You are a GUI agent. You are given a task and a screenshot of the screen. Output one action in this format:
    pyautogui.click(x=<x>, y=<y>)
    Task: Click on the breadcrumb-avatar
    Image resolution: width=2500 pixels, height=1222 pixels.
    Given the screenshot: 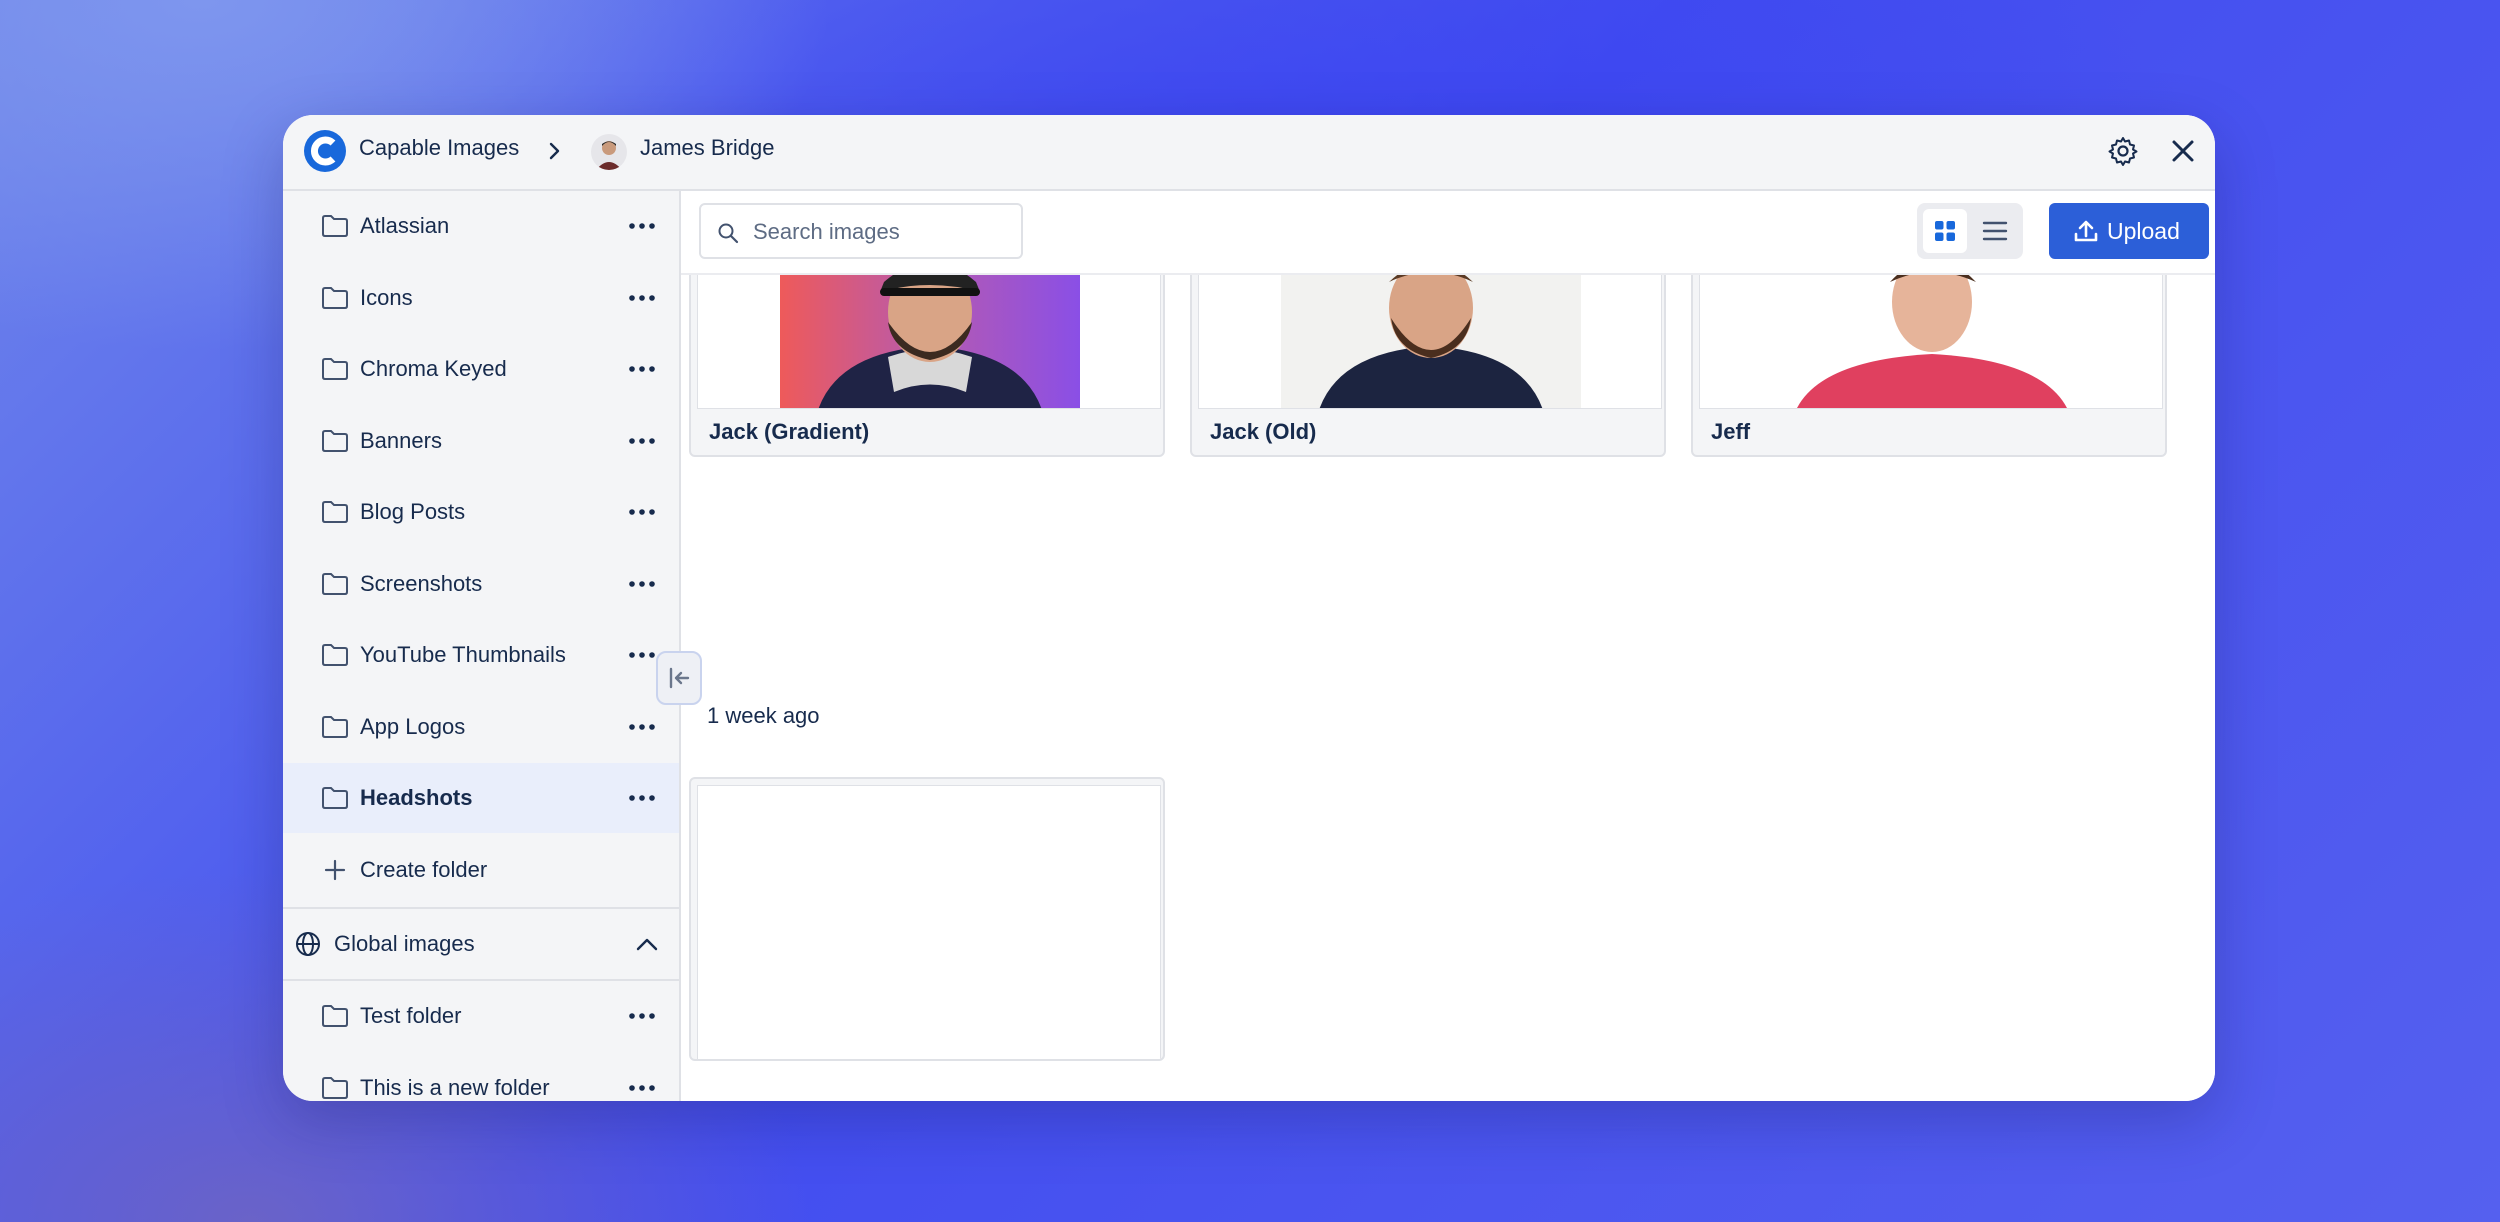 What is the action you would take?
    pyautogui.click(x=609, y=152)
    